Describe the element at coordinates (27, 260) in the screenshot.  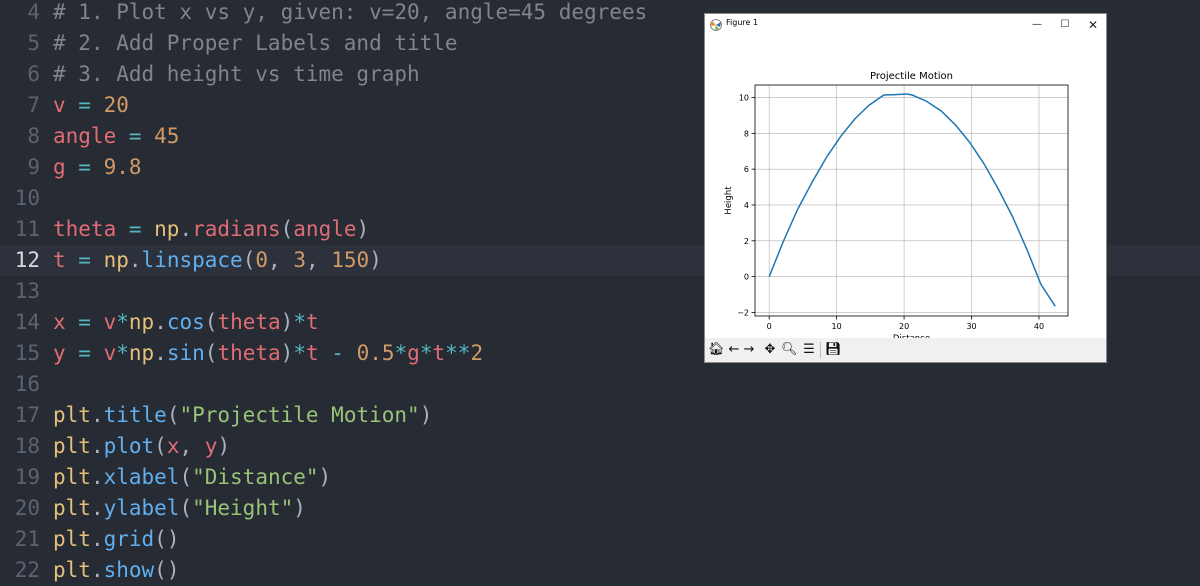
I see `line-number: 12` at that location.